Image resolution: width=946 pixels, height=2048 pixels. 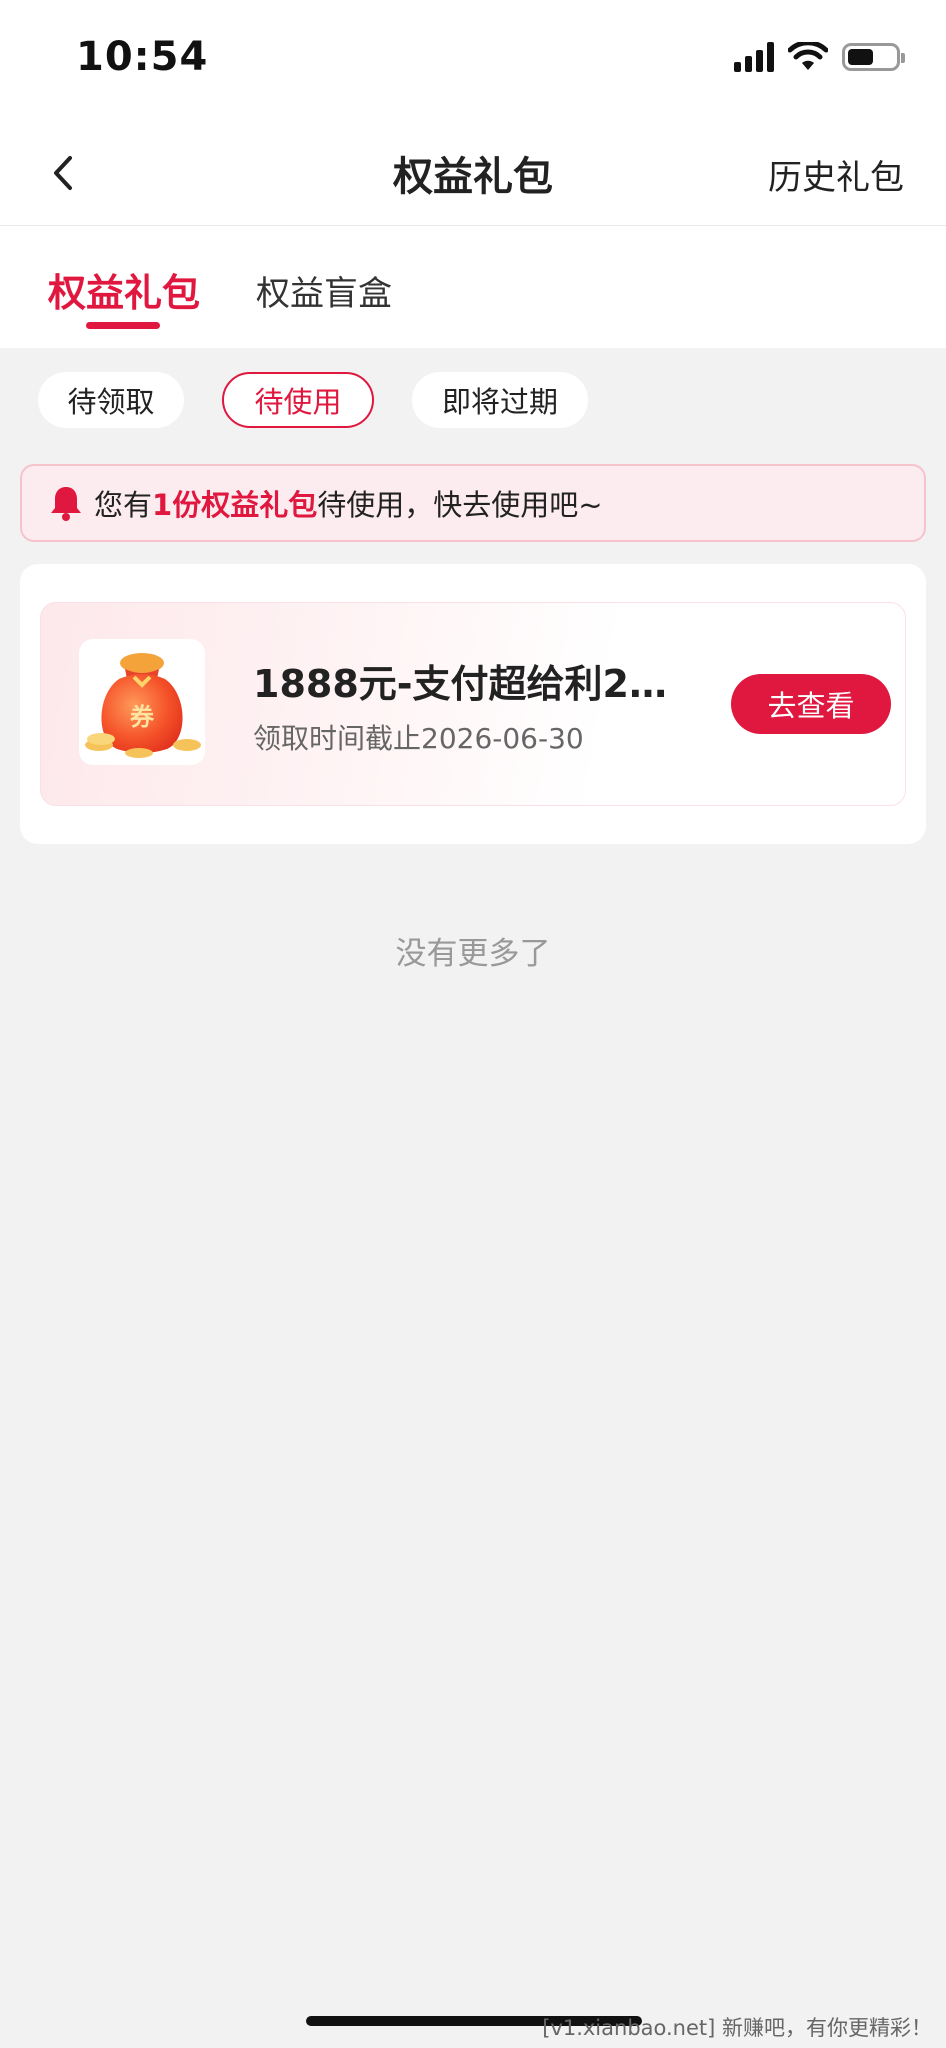 What do you see at coordinates (836, 174) in the screenshot?
I see `history-gifts-button: 历史礼包` at bounding box center [836, 174].